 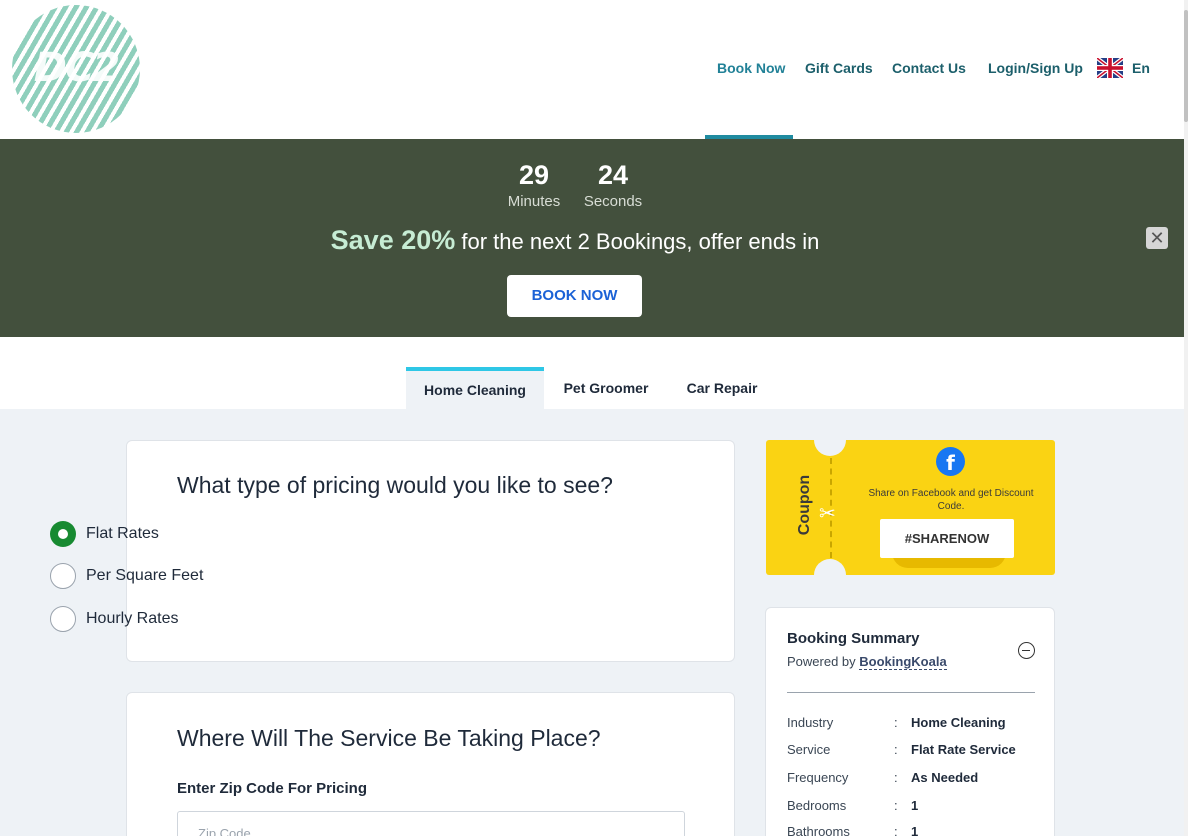 What do you see at coordinates (606, 388) in the screenshot?
I see `tab-pet-groomer: Pet Groomer` at bounding box center [606, 388].